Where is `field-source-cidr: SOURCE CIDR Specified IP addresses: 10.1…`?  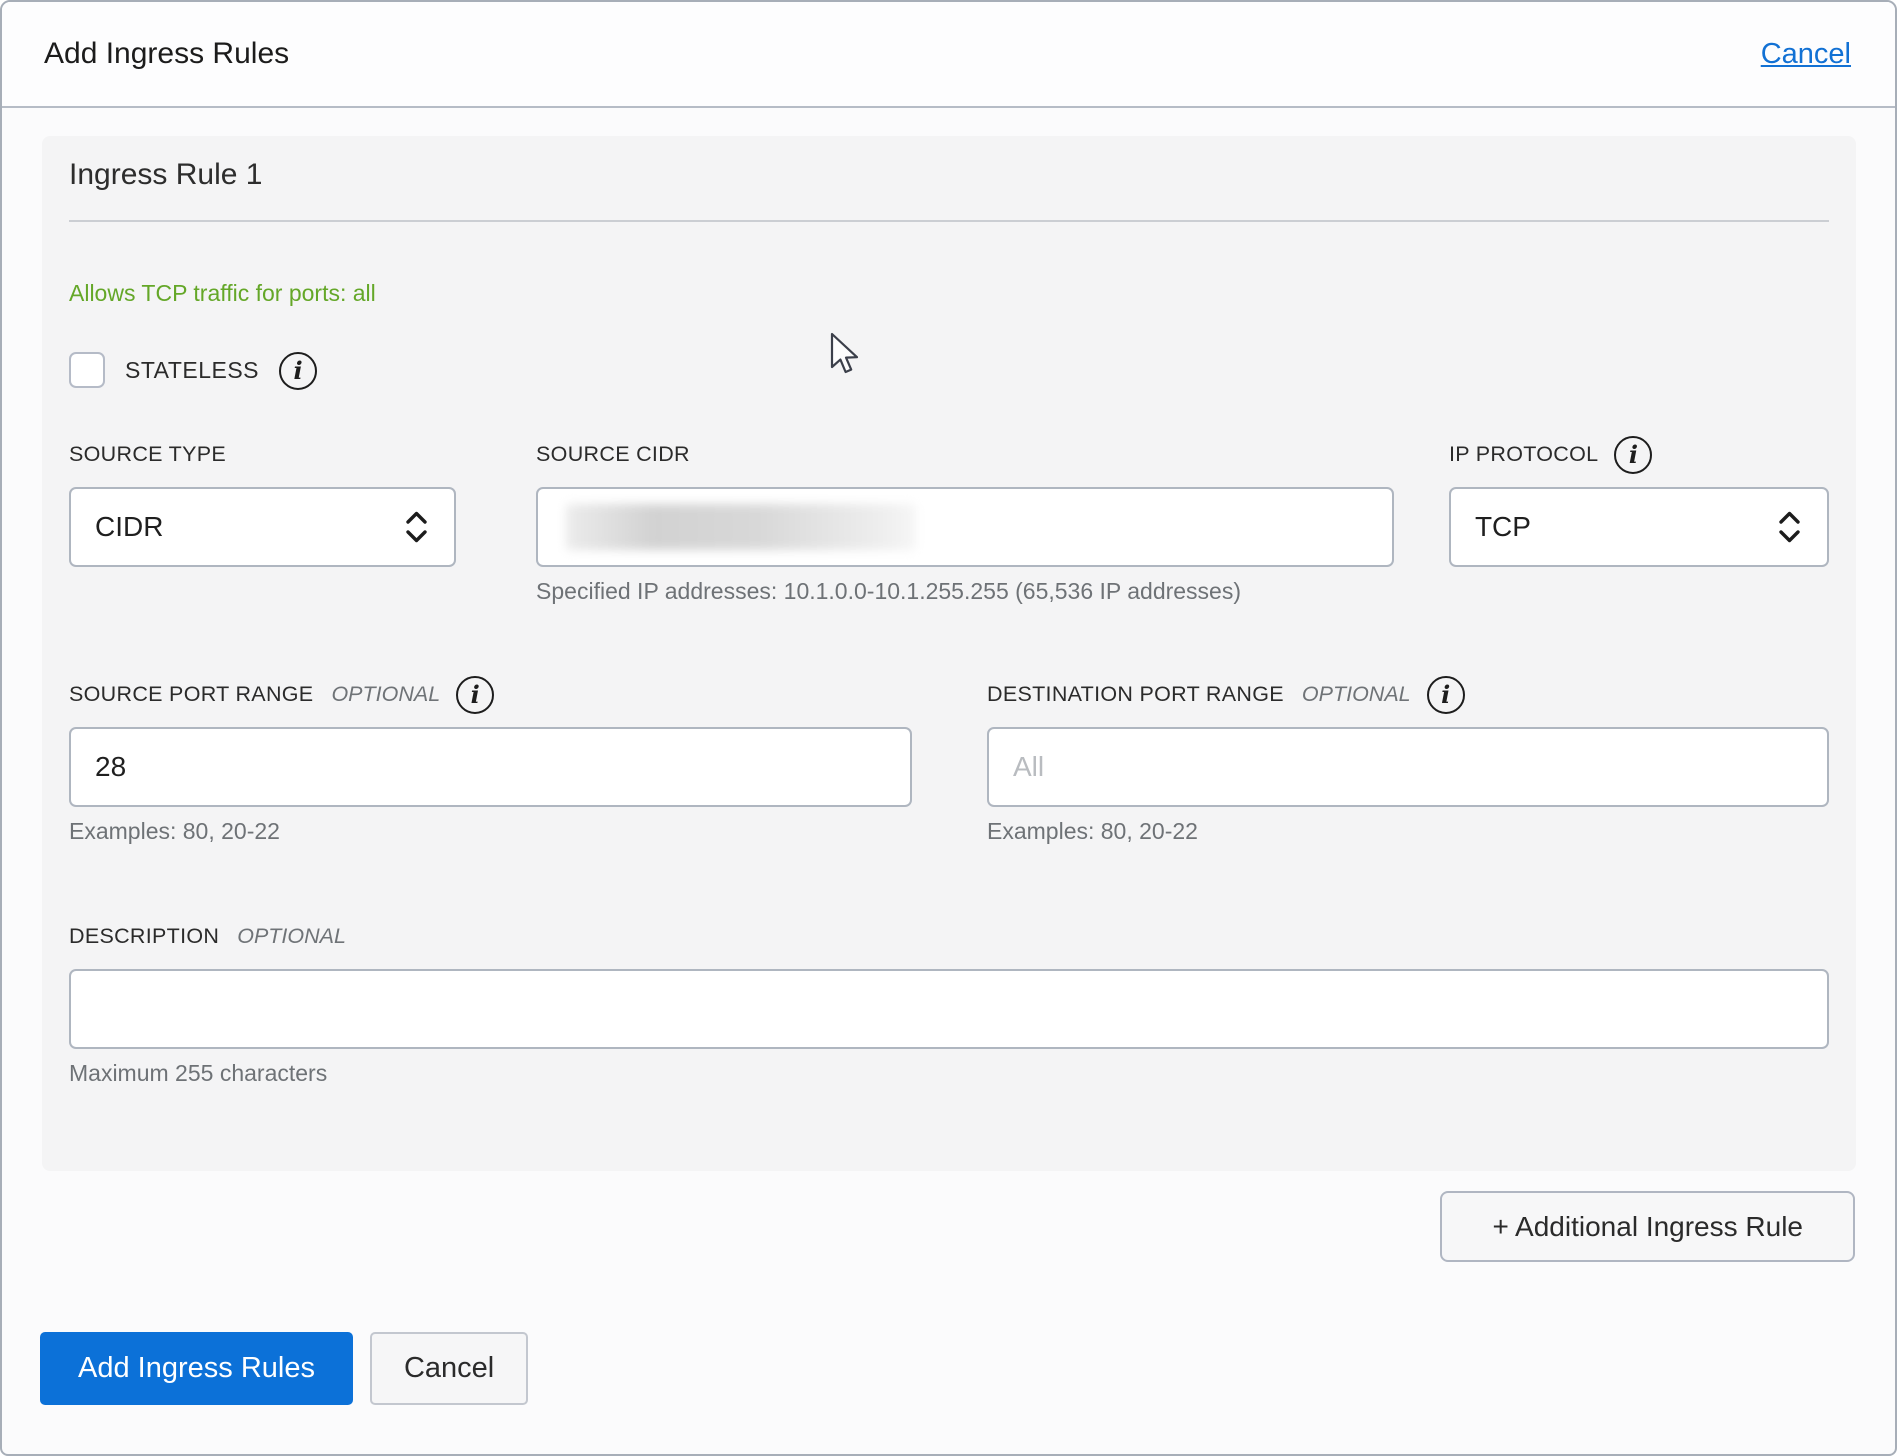 field-source-cidr: SOURCE CIDR Specified IP addresses: 10.1… is located at coordinates (965, 520).